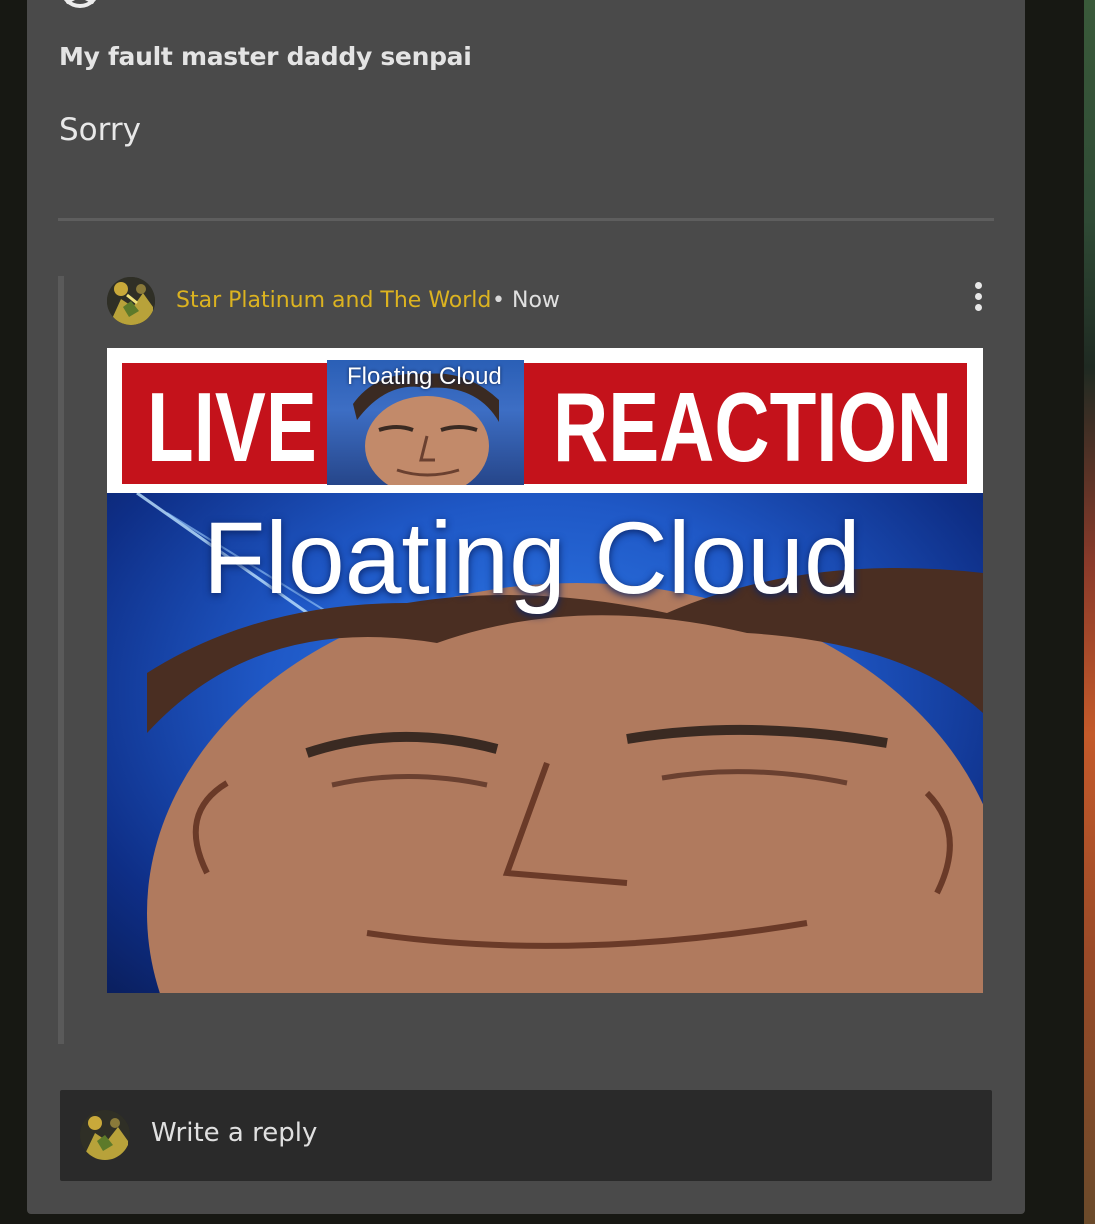 Image resolution: width=1095 pixels, height=1224 pixels. What do you see at coordinates (80, 4) in the screenshot?
I see `sad-face-icon` at bounding box center [80, 4].